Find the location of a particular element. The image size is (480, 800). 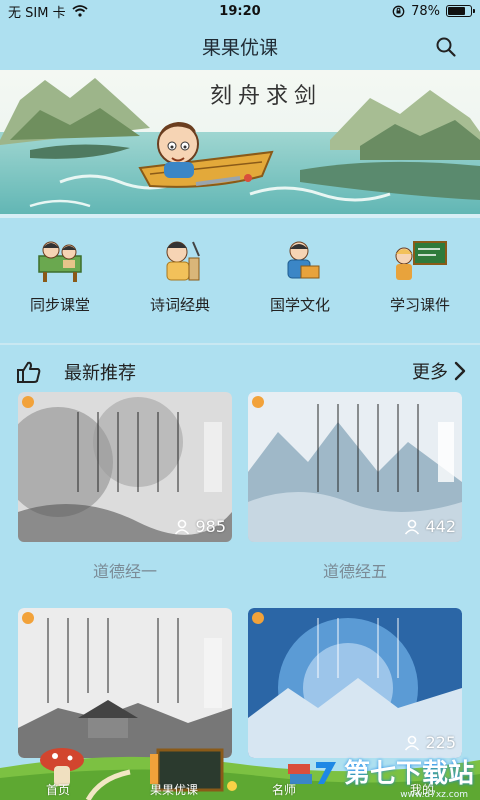

section-title: 最新推荐 is located at coordinates (100, 373).